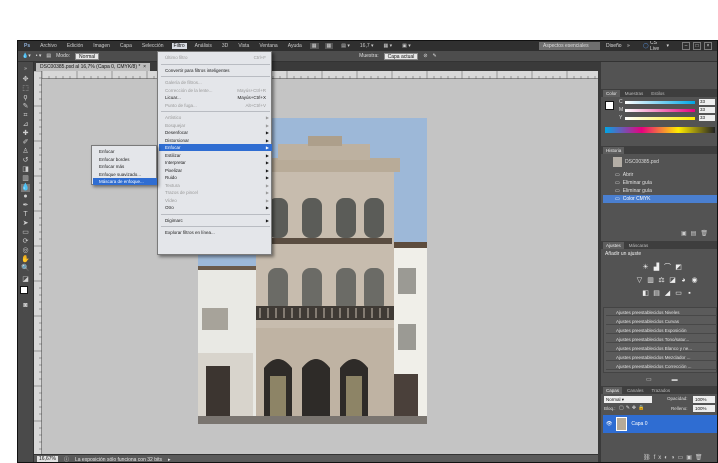 The image size is (718, 463). I want to click on brush-panel-icon: ▤, so click(48, 56).